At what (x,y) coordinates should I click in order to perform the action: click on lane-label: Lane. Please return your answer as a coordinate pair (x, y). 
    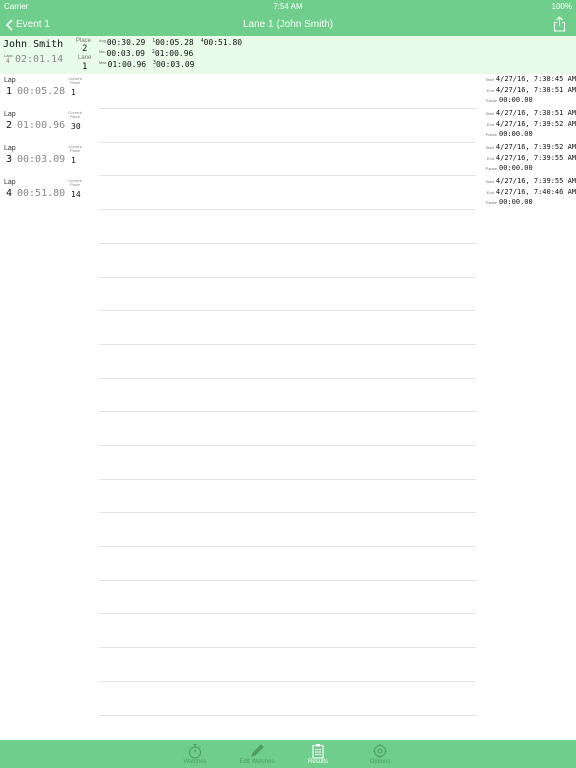
    Looking at the image, I should click on (85, 58).